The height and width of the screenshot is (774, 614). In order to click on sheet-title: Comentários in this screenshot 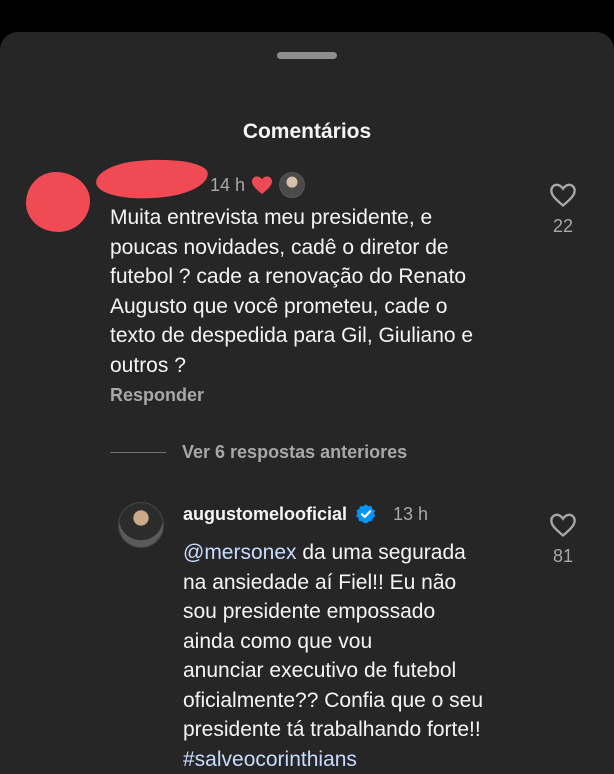, I will do `click(307, 131)`.